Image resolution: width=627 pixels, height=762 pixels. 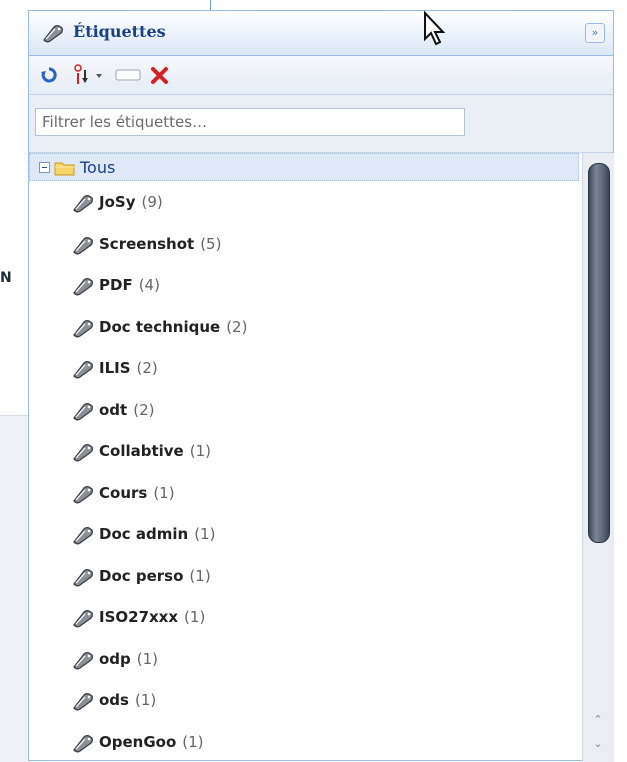 What do you see at coordinates (152, 202) in the screenshot?
I see `tag-count: (9)` at bounding box center [152, 202].